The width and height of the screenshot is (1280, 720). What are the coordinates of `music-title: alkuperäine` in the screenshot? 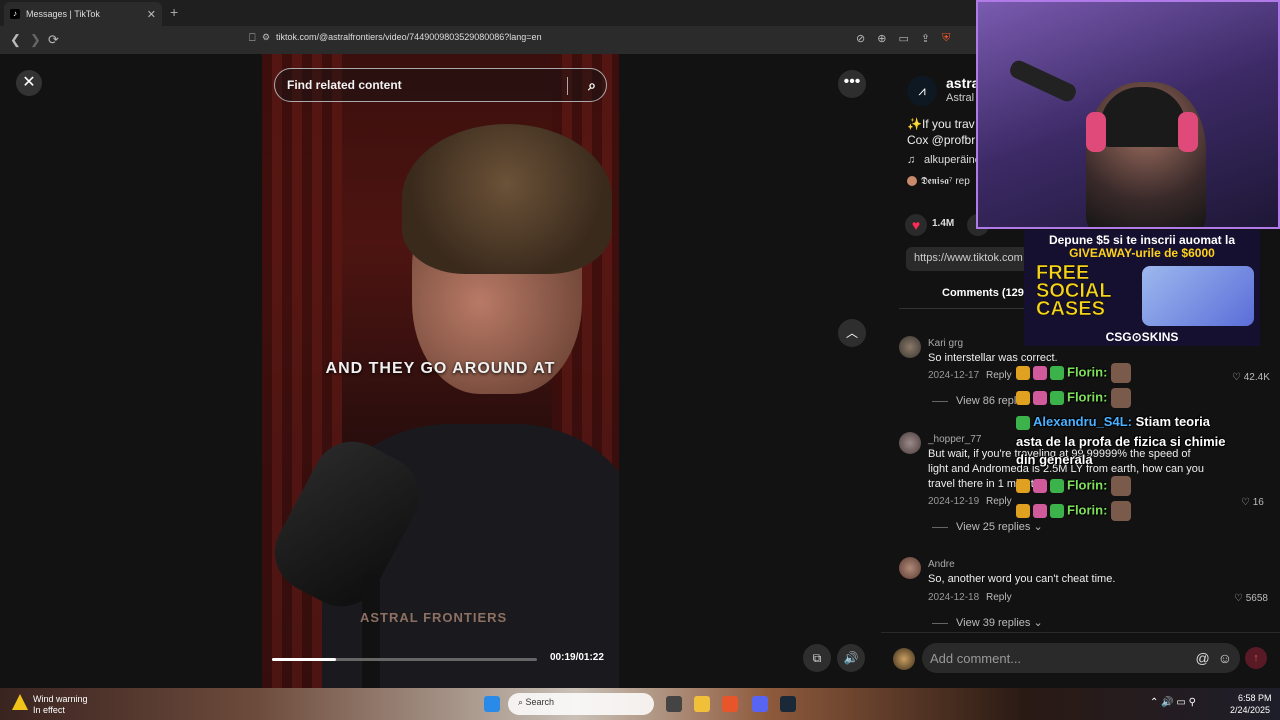 It's located at (952, 160).